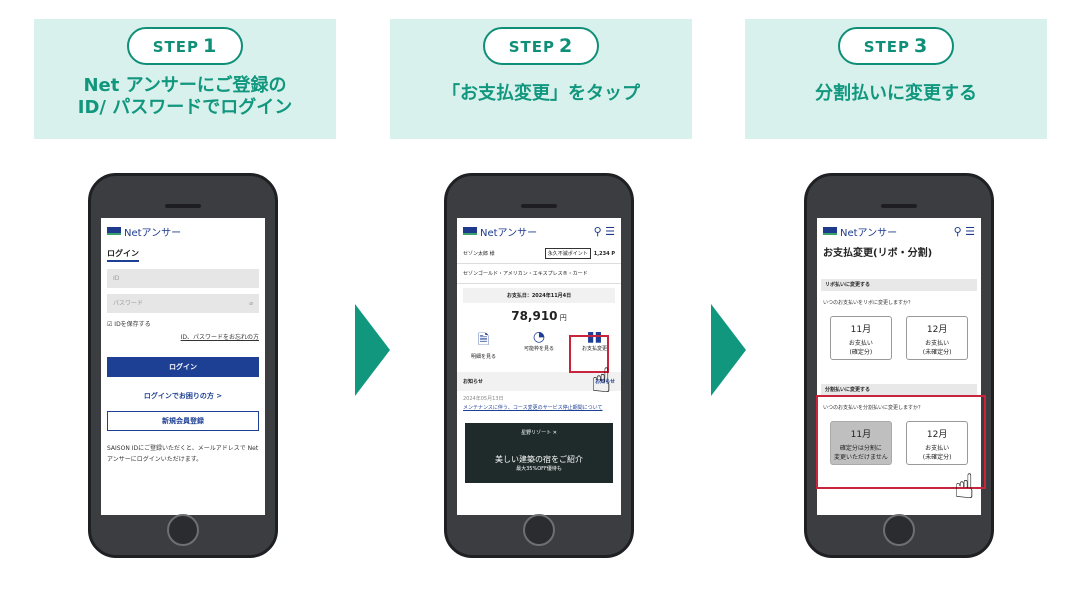 The image size is (1080, 600). Describe the element at coordinates (183, 278) in the screenshot. I see `id-input: ID` at that location.